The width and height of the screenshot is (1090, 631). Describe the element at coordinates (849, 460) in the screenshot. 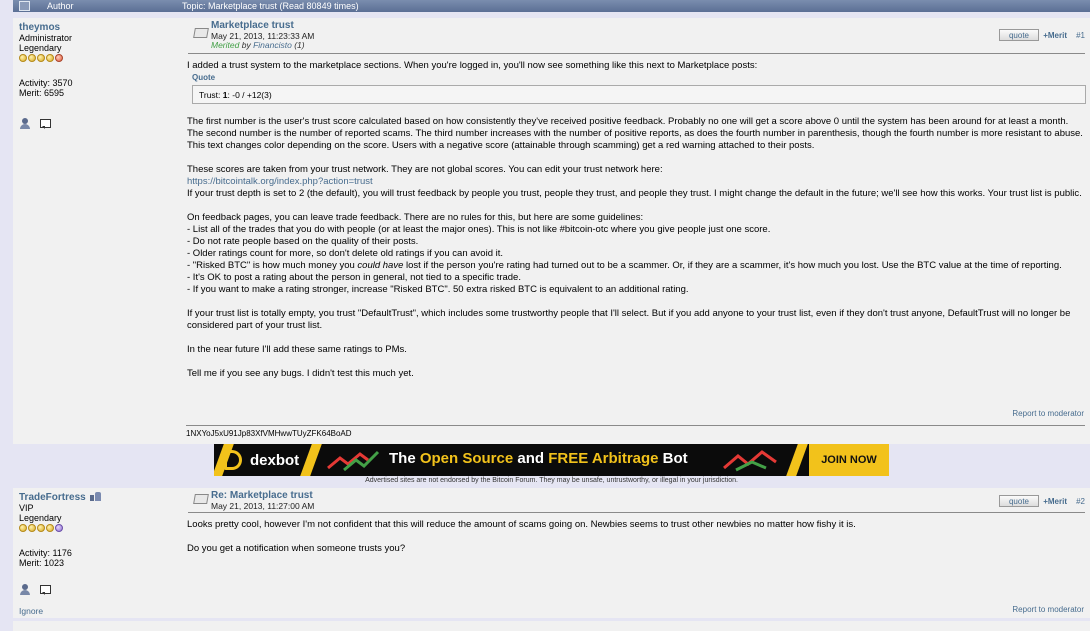

I see `join-now-button: JOIN NOW` at that location.